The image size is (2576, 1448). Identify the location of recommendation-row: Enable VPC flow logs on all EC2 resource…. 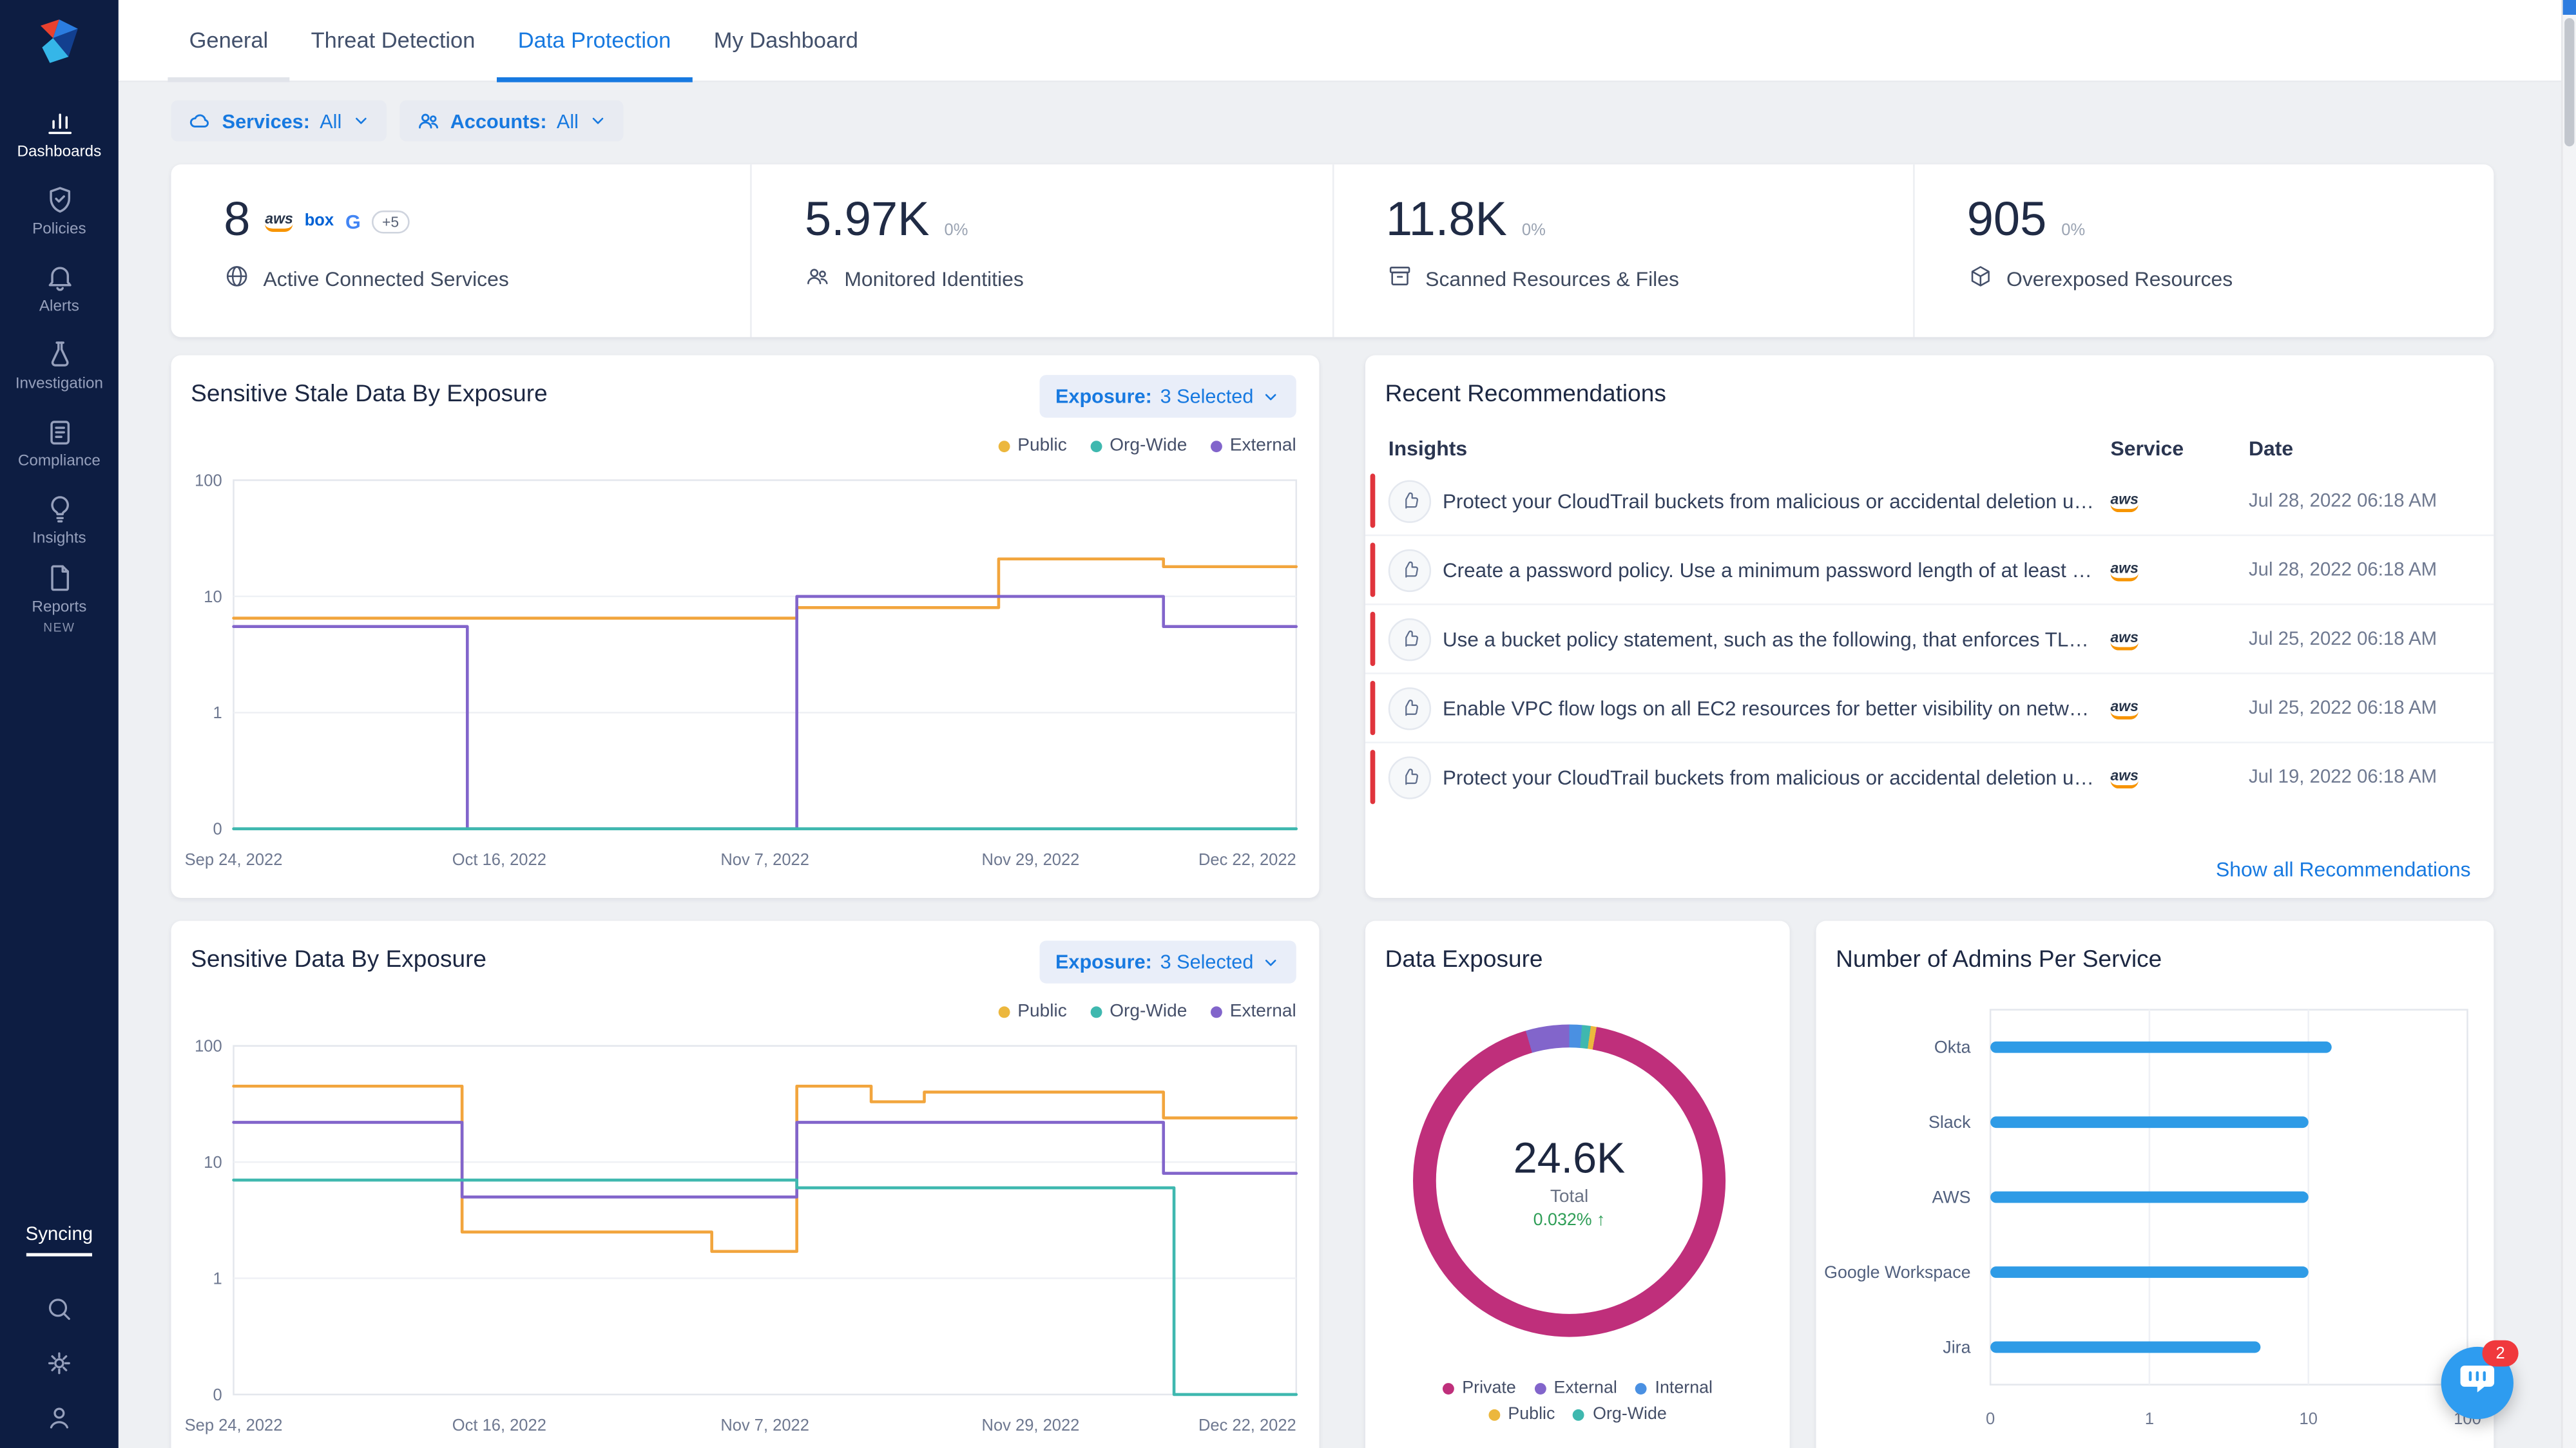
(1930, 706).